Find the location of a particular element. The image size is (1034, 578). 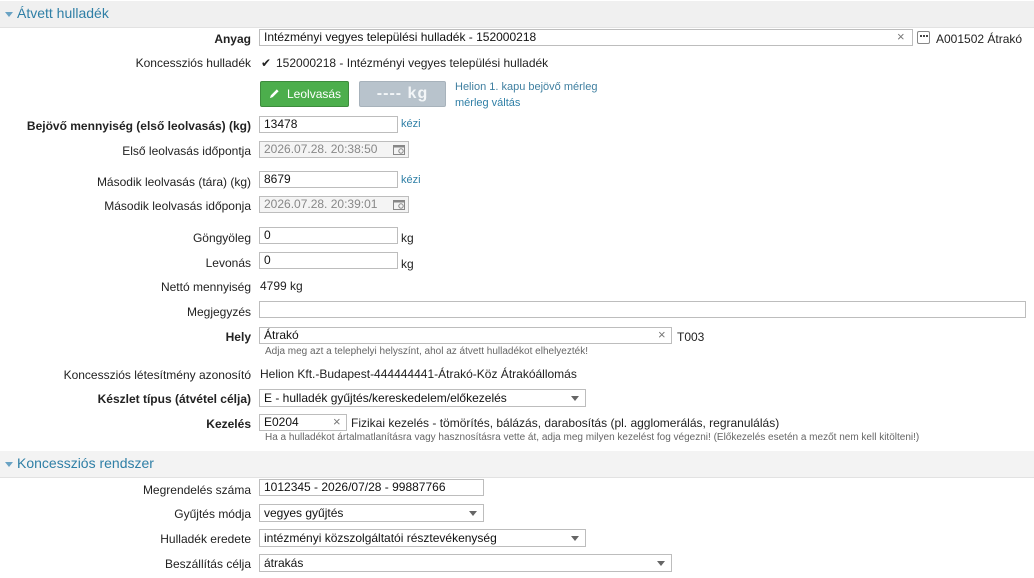

megrendeles-szama-input: 1012345 - 2026/07/28 - 99887766 is located at coordinates (371, 487).